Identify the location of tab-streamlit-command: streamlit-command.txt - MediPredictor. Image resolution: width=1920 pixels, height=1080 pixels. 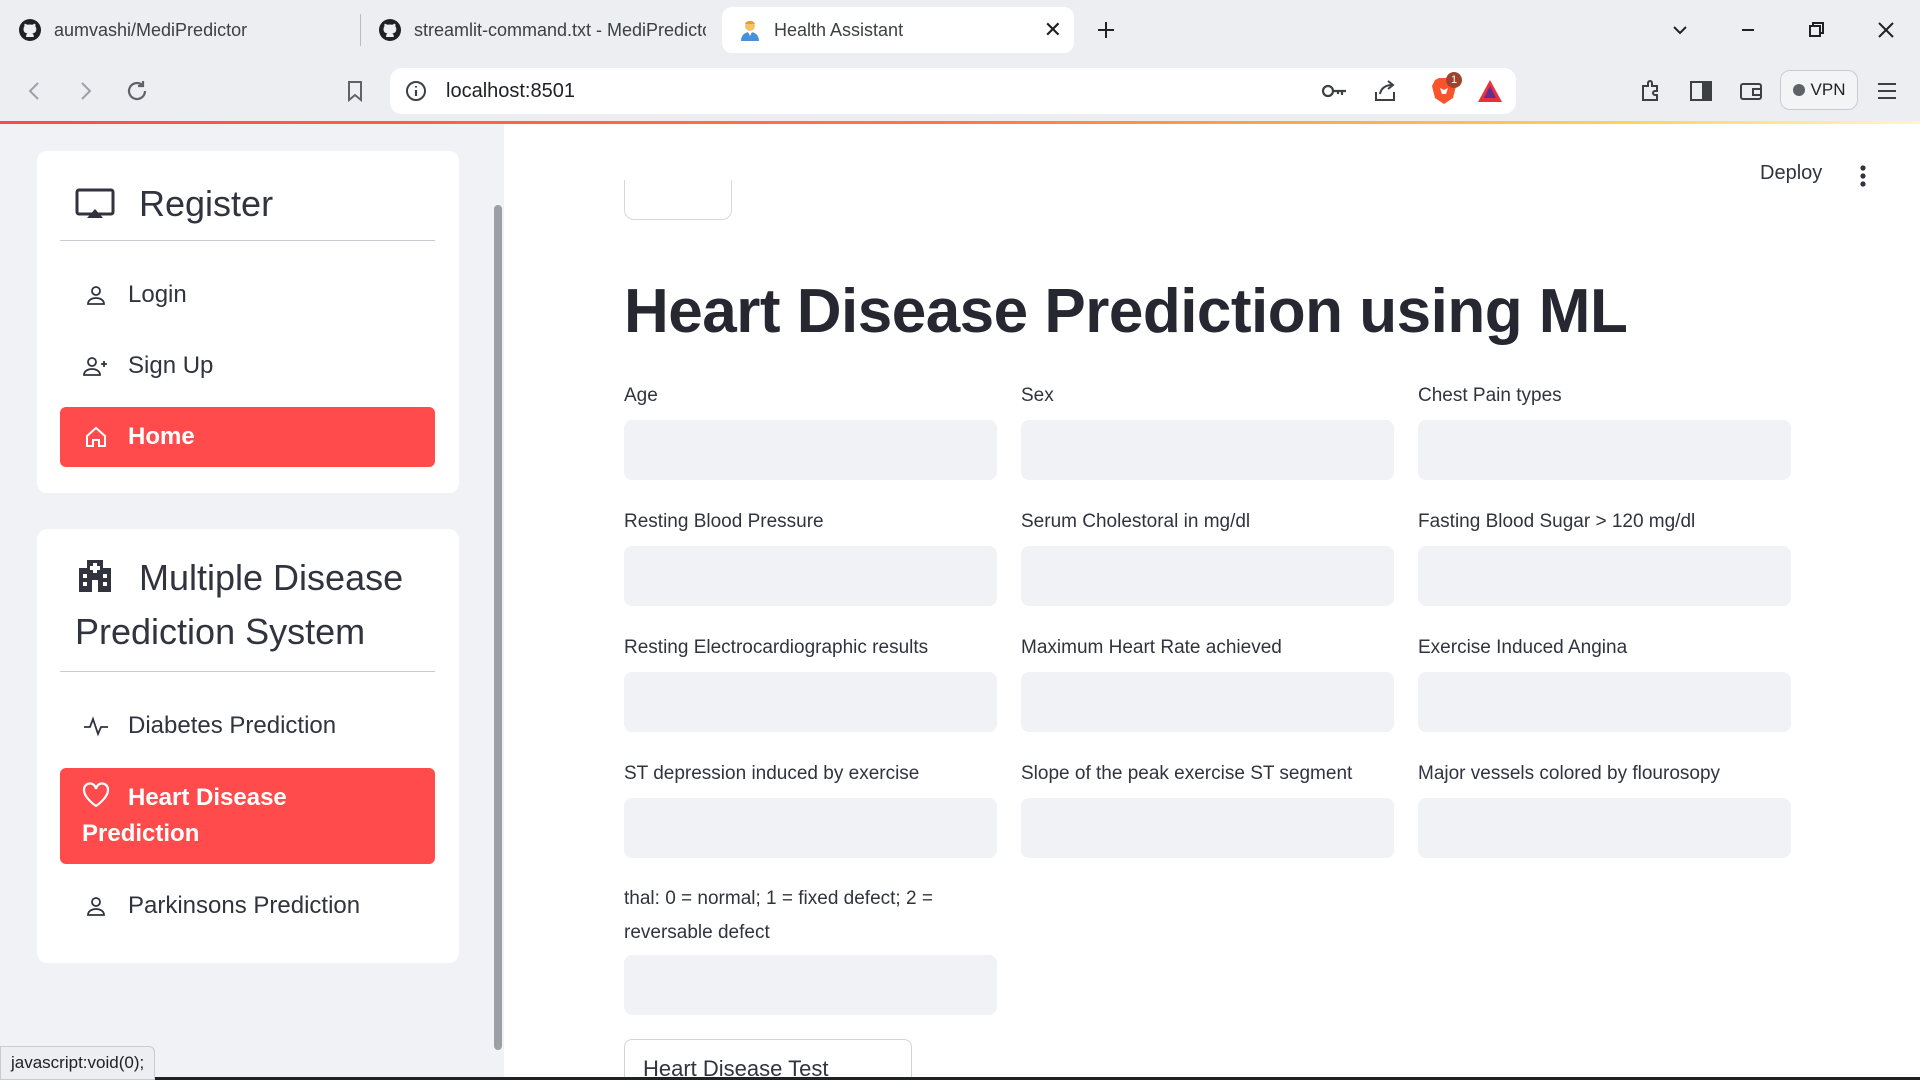
(543, 30).